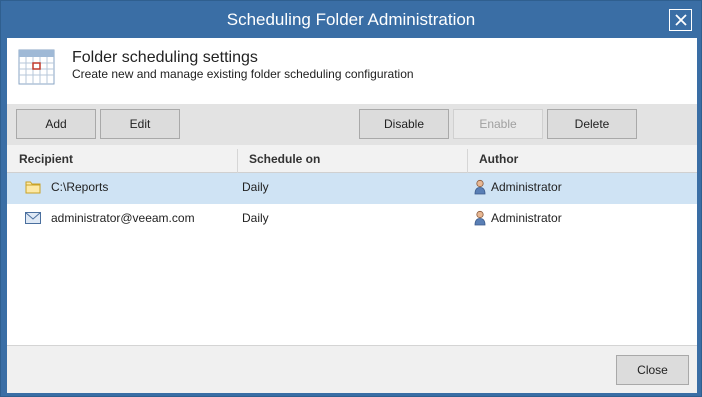 This screenshot has width=702, height=397. I want to click on close-icon, so click(680, 20).